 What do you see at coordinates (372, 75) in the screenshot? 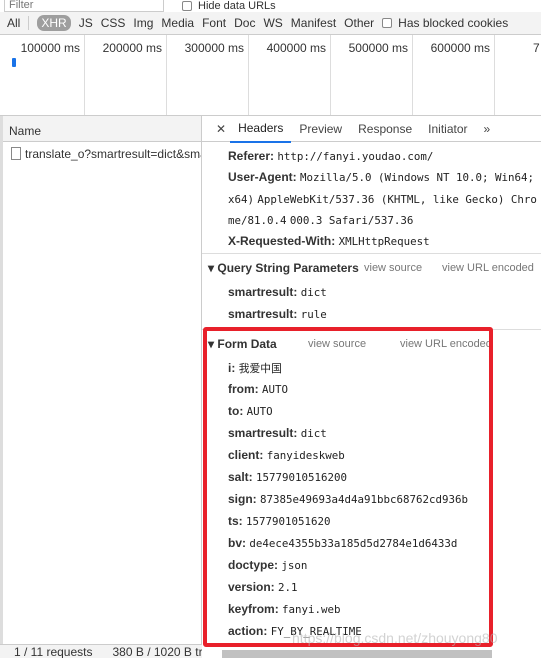
I see `timeline-tick: 500000 ms` at bounding box center [372, 75].